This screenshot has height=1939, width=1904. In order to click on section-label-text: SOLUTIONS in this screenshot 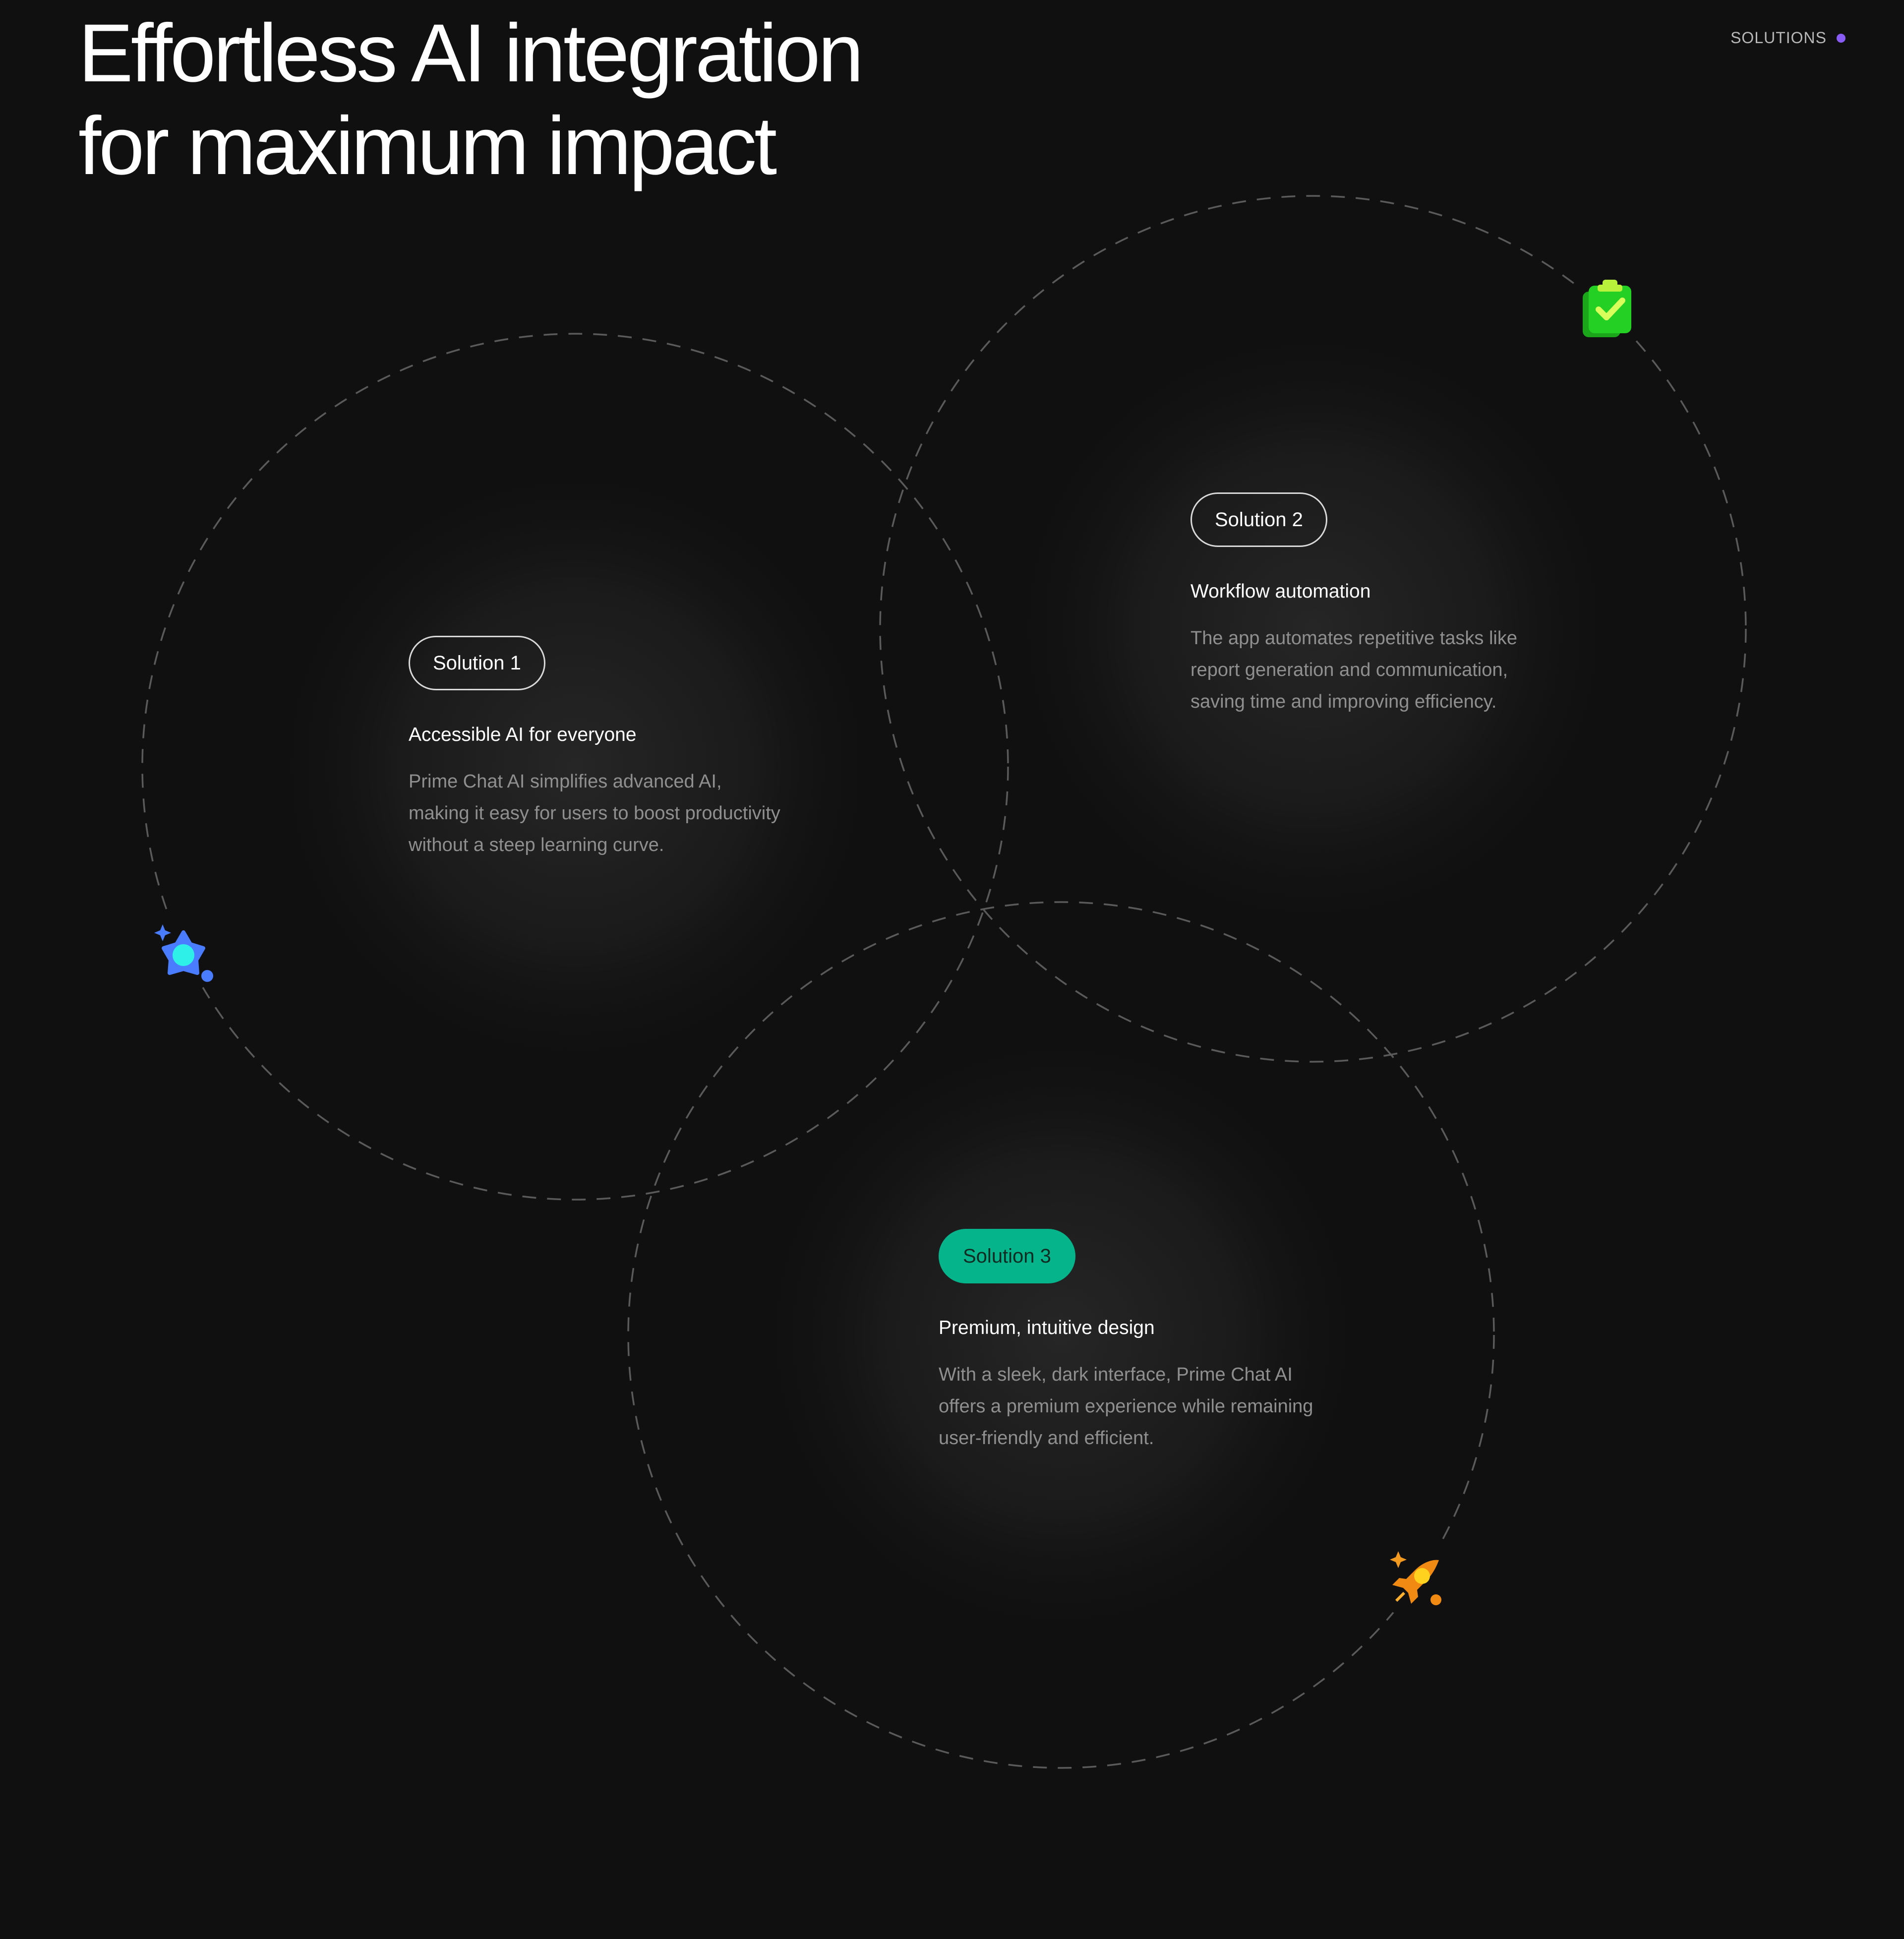, I will do `click(1778, 38)`.